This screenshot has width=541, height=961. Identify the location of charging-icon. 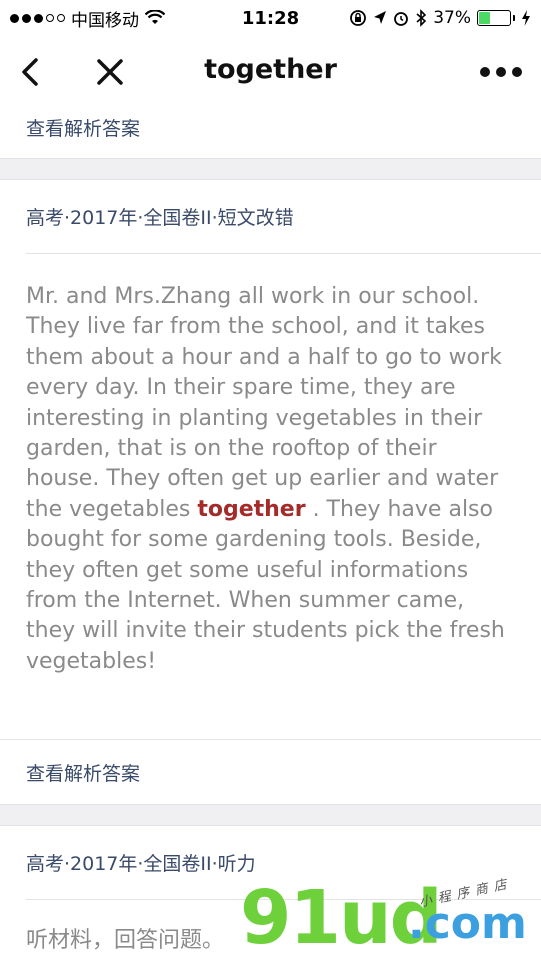
(526, 18).